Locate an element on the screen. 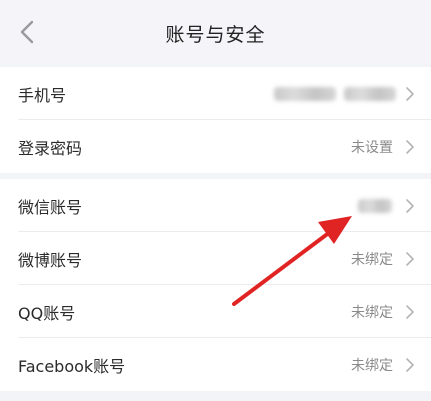 The height and width of the screenshot is (401, 431). password-status: 未设置 is located at coordinates (372, 148).